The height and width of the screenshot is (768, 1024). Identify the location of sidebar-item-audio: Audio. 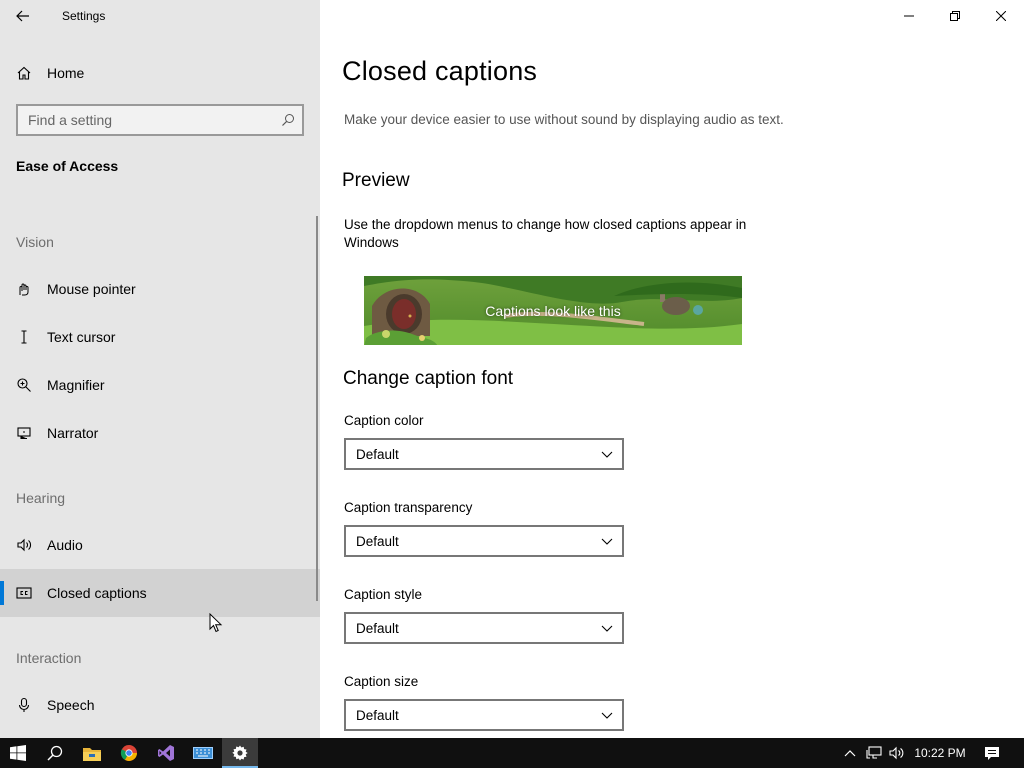
(160, 545).